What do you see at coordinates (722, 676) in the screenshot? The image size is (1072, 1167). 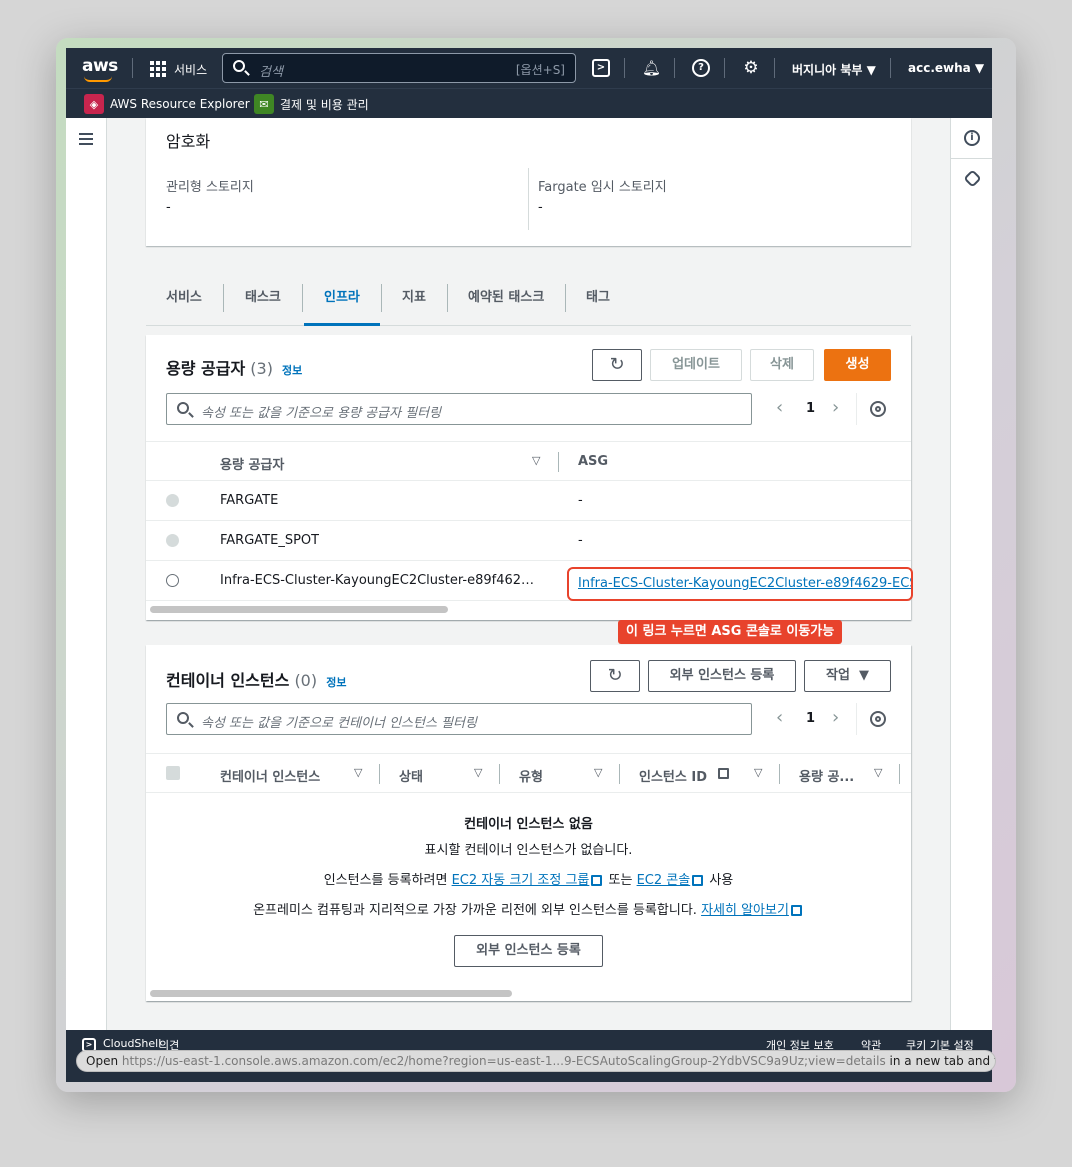 I see `register-external-instance-button: 외부 인스턴스 등록` at bounding box center [722, 676].